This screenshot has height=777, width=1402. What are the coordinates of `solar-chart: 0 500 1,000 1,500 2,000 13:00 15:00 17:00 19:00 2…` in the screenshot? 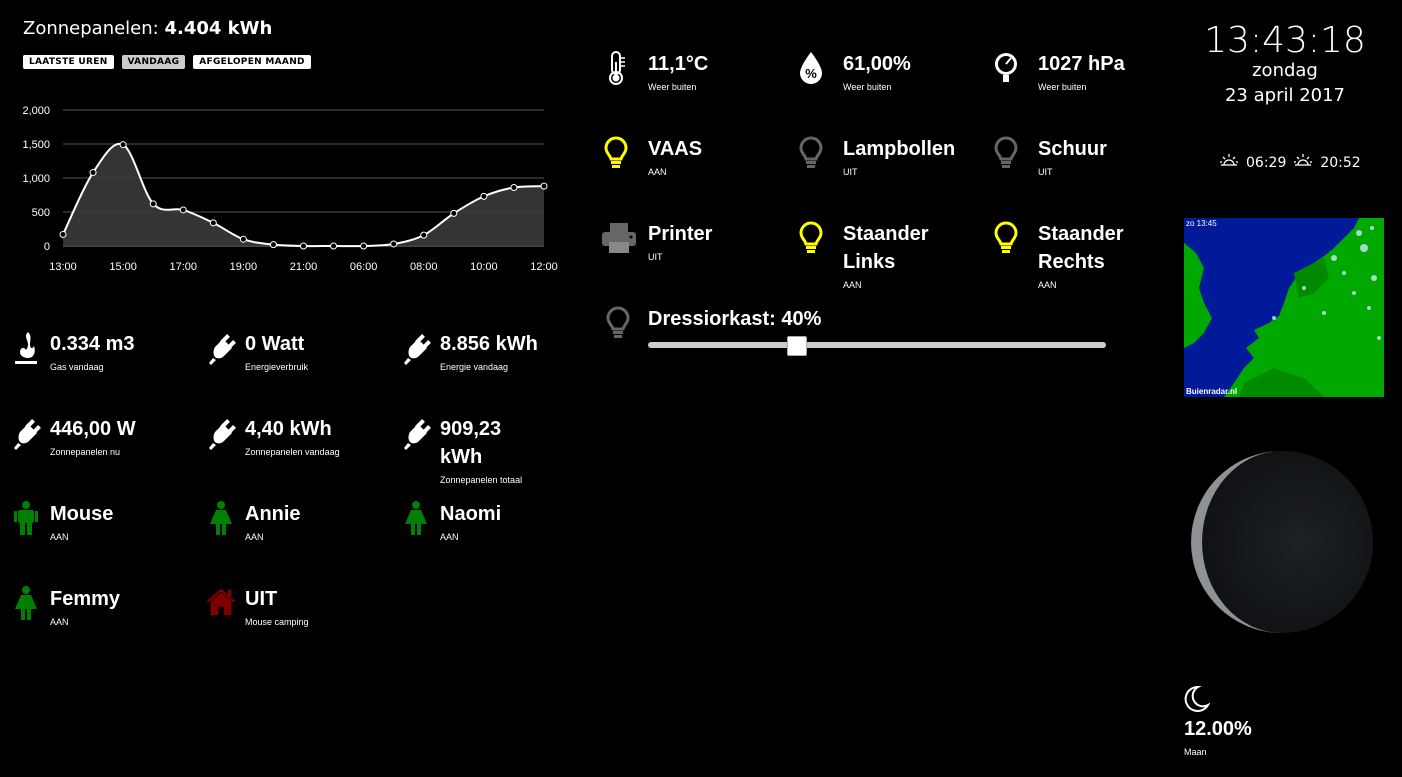 It's located at (290, 189).